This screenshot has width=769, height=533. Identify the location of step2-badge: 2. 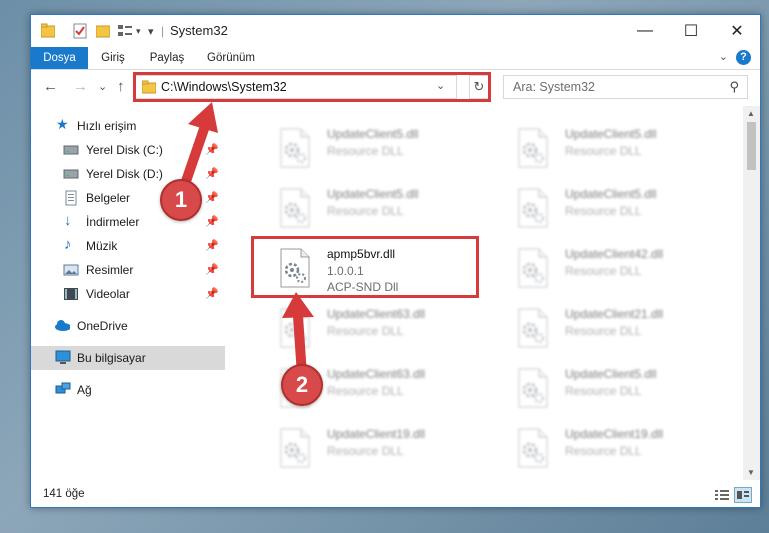
(302, 385).